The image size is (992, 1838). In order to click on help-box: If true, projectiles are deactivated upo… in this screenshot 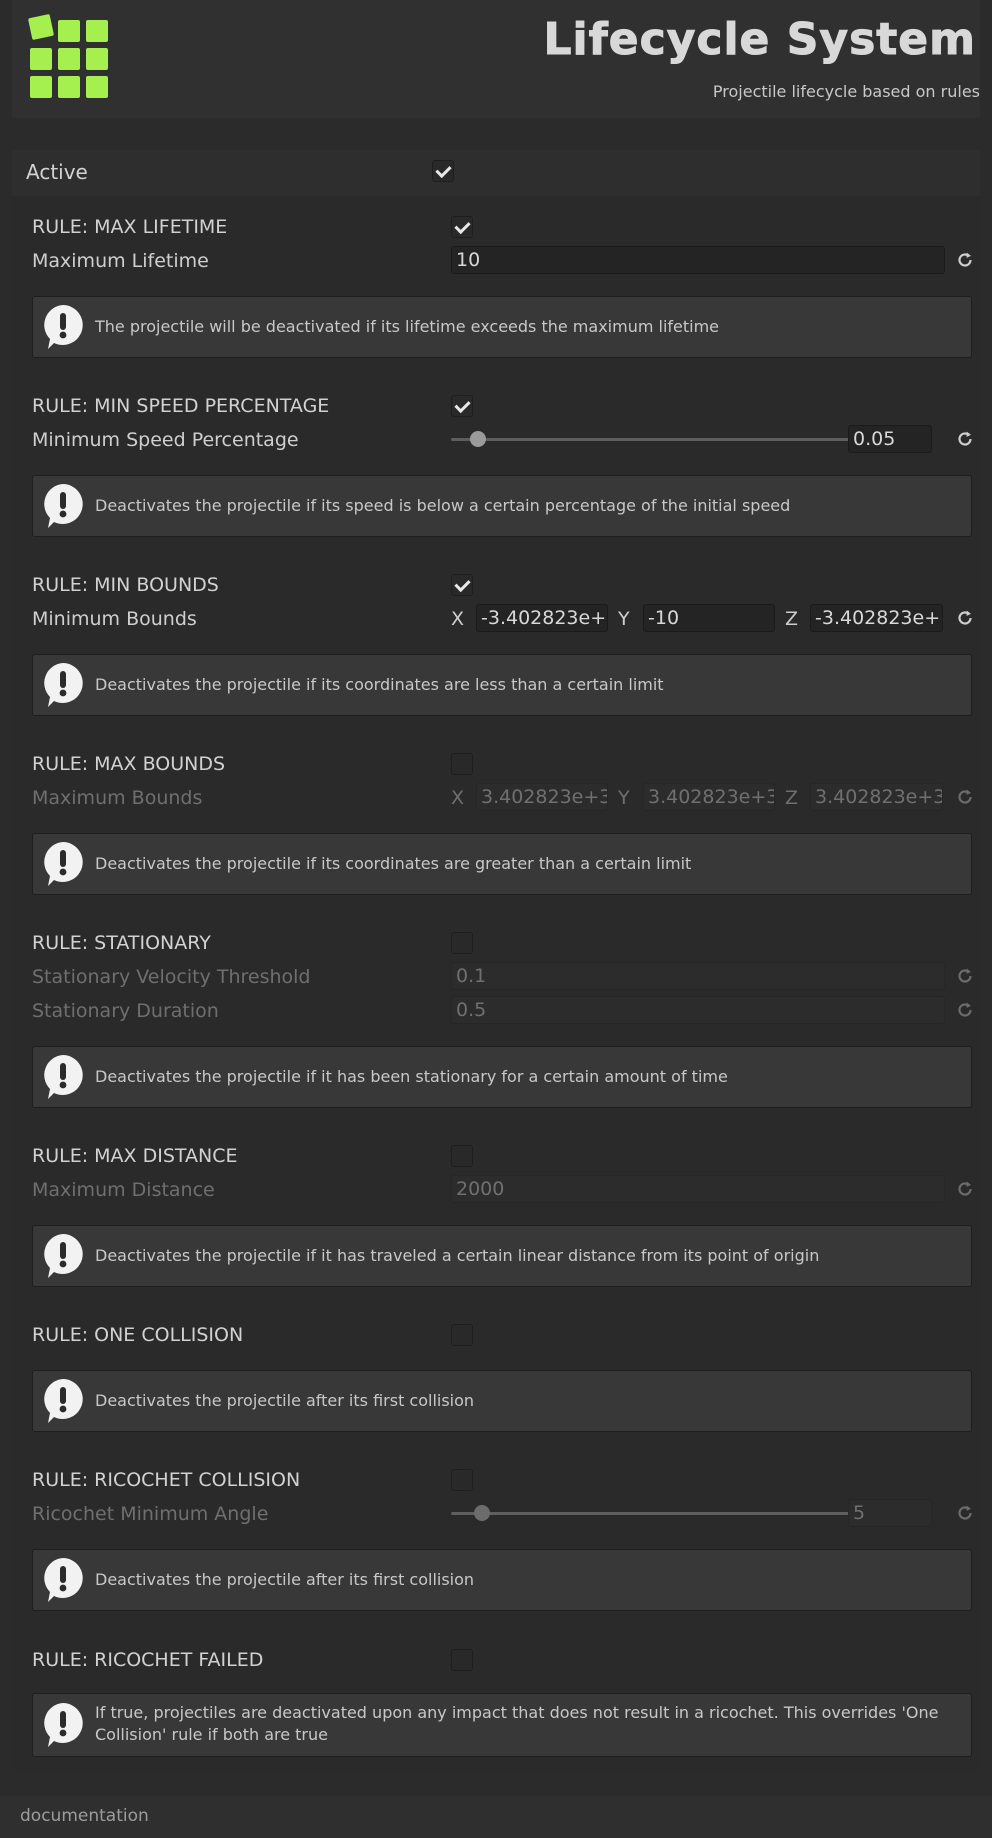, I will do `click(502, 1725)`.